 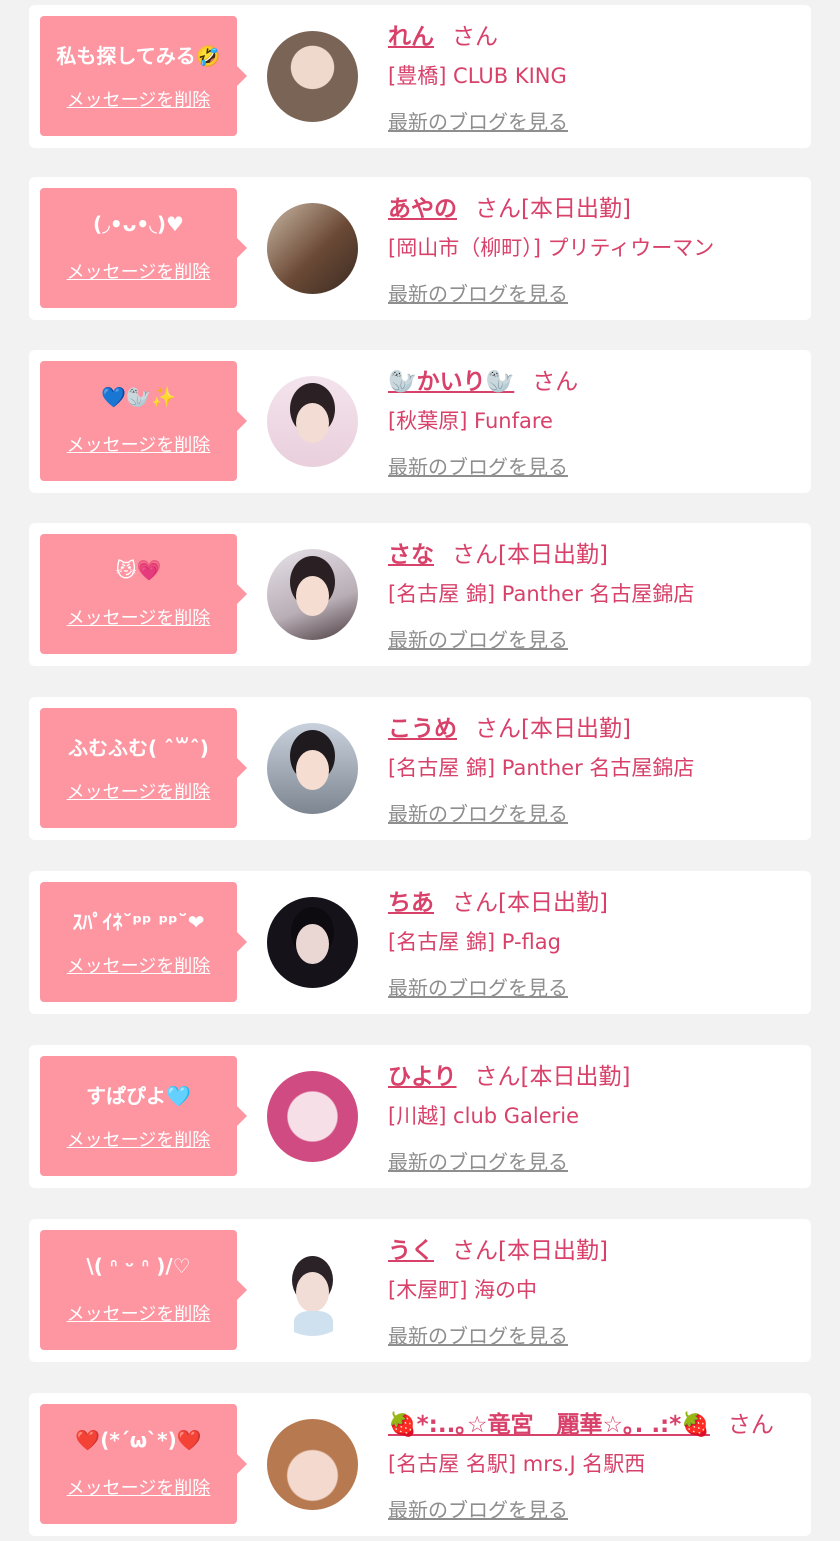 I want to click on shop-label: [木屋町] 海の中, so click(x=463, y=1290).